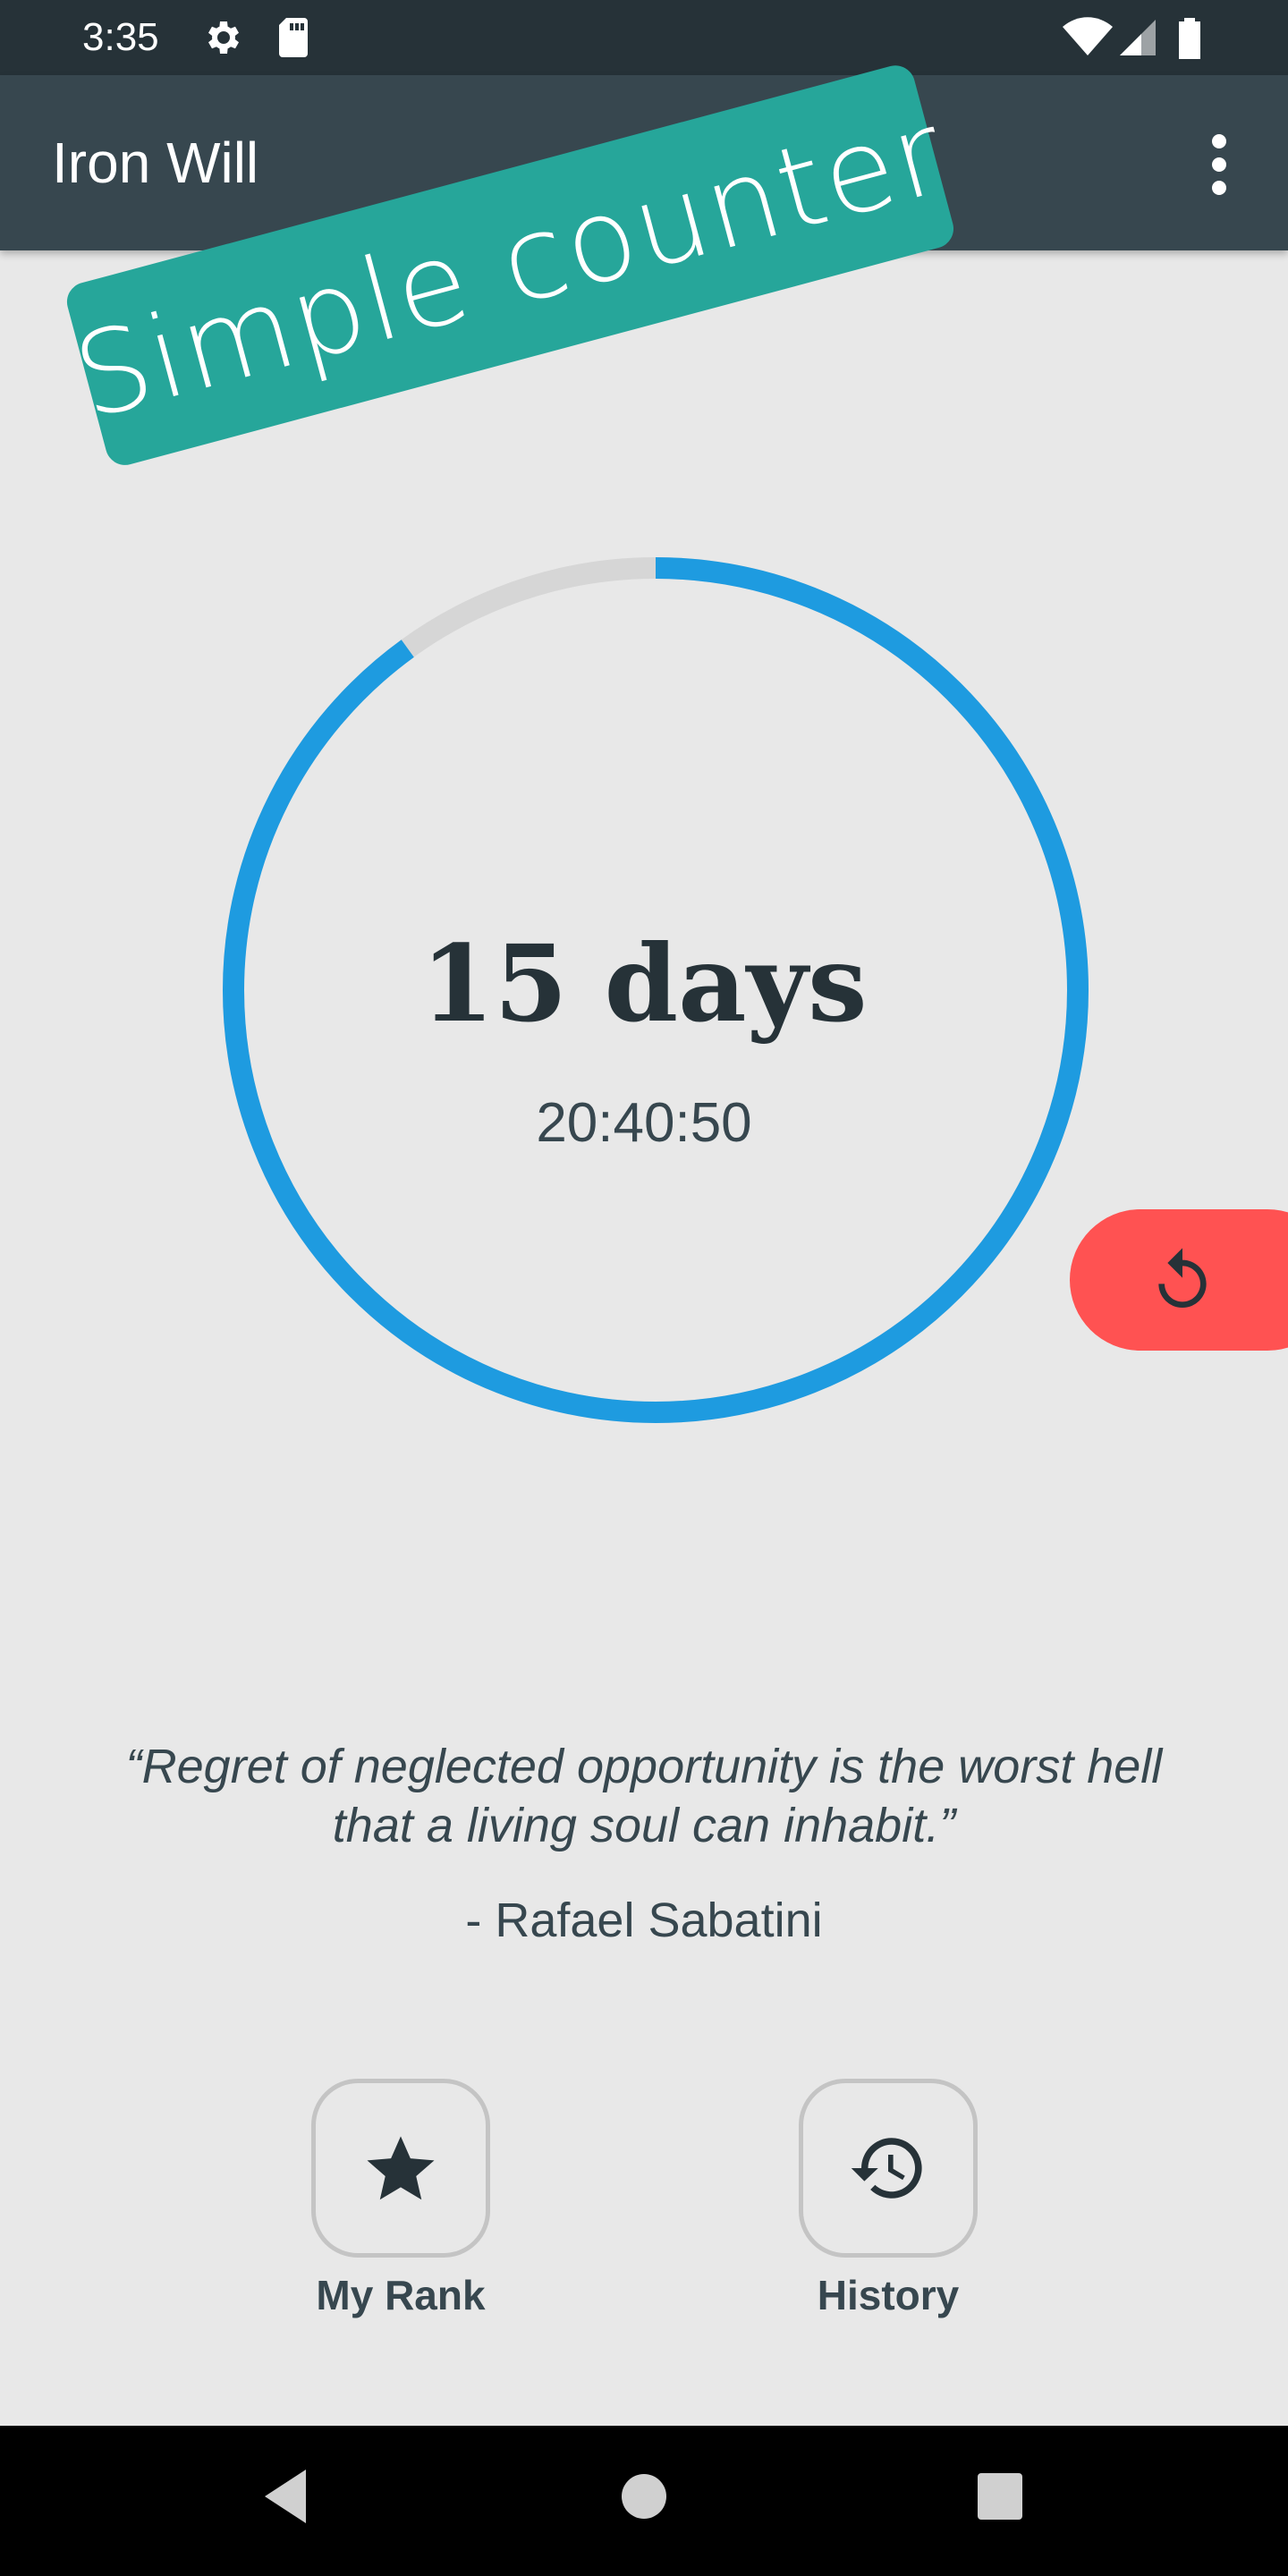 This screenshot has width=1288, height=2576. Describe the element at coordinates (1219, 164) in the screenshot. I see `more-vert-icon` at that location.